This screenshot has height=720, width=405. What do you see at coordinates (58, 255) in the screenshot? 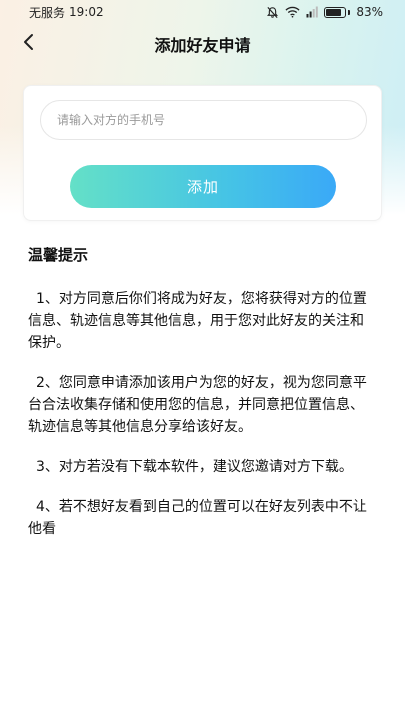
I see `tips-title: 温馨提示` at bounding box center [58, 255].